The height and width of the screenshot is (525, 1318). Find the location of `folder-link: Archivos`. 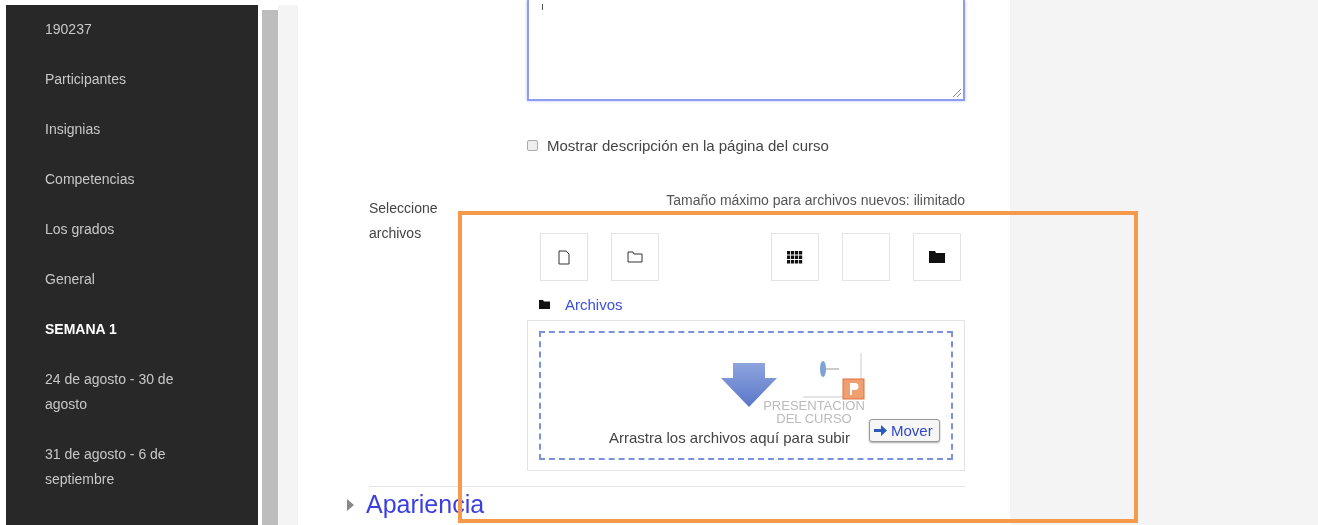

folder-link: Archivos is located at coordinates (594, 304).